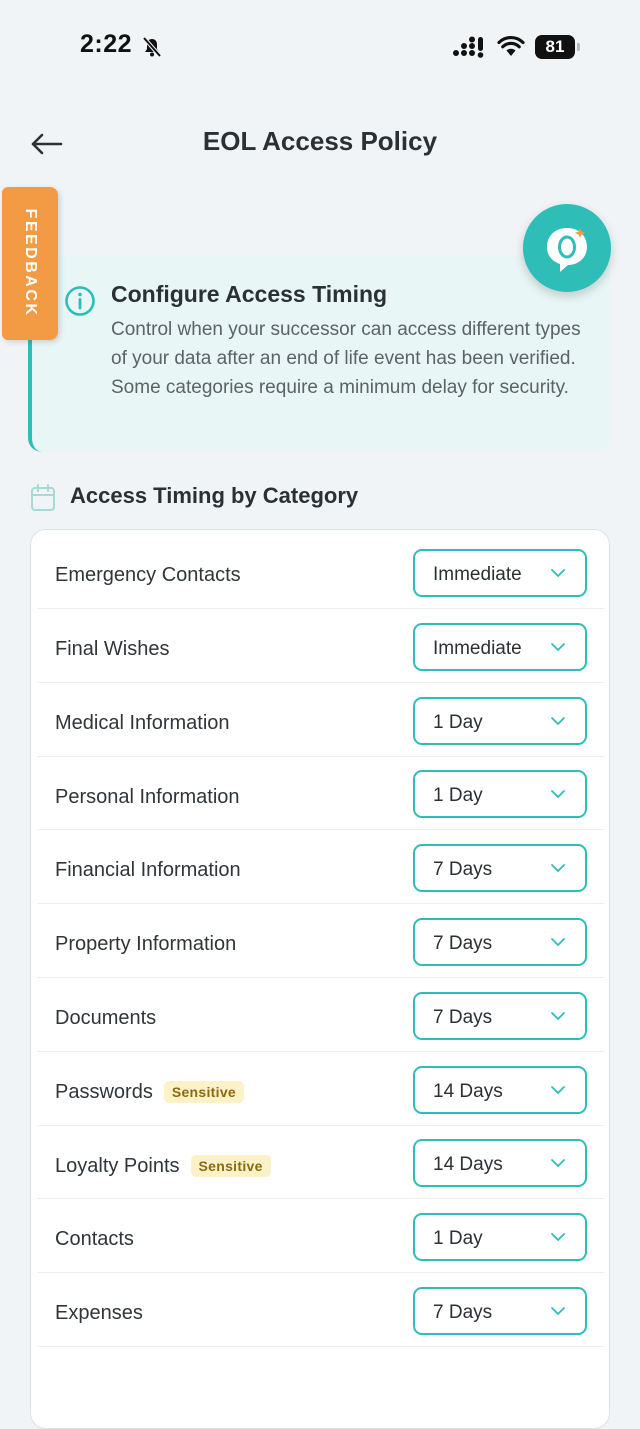 This screenshot has height=1429, width=640. Describe the element at coordinates (104, 1091) in the screenshot. I see `category-name: Passwords` at that location.